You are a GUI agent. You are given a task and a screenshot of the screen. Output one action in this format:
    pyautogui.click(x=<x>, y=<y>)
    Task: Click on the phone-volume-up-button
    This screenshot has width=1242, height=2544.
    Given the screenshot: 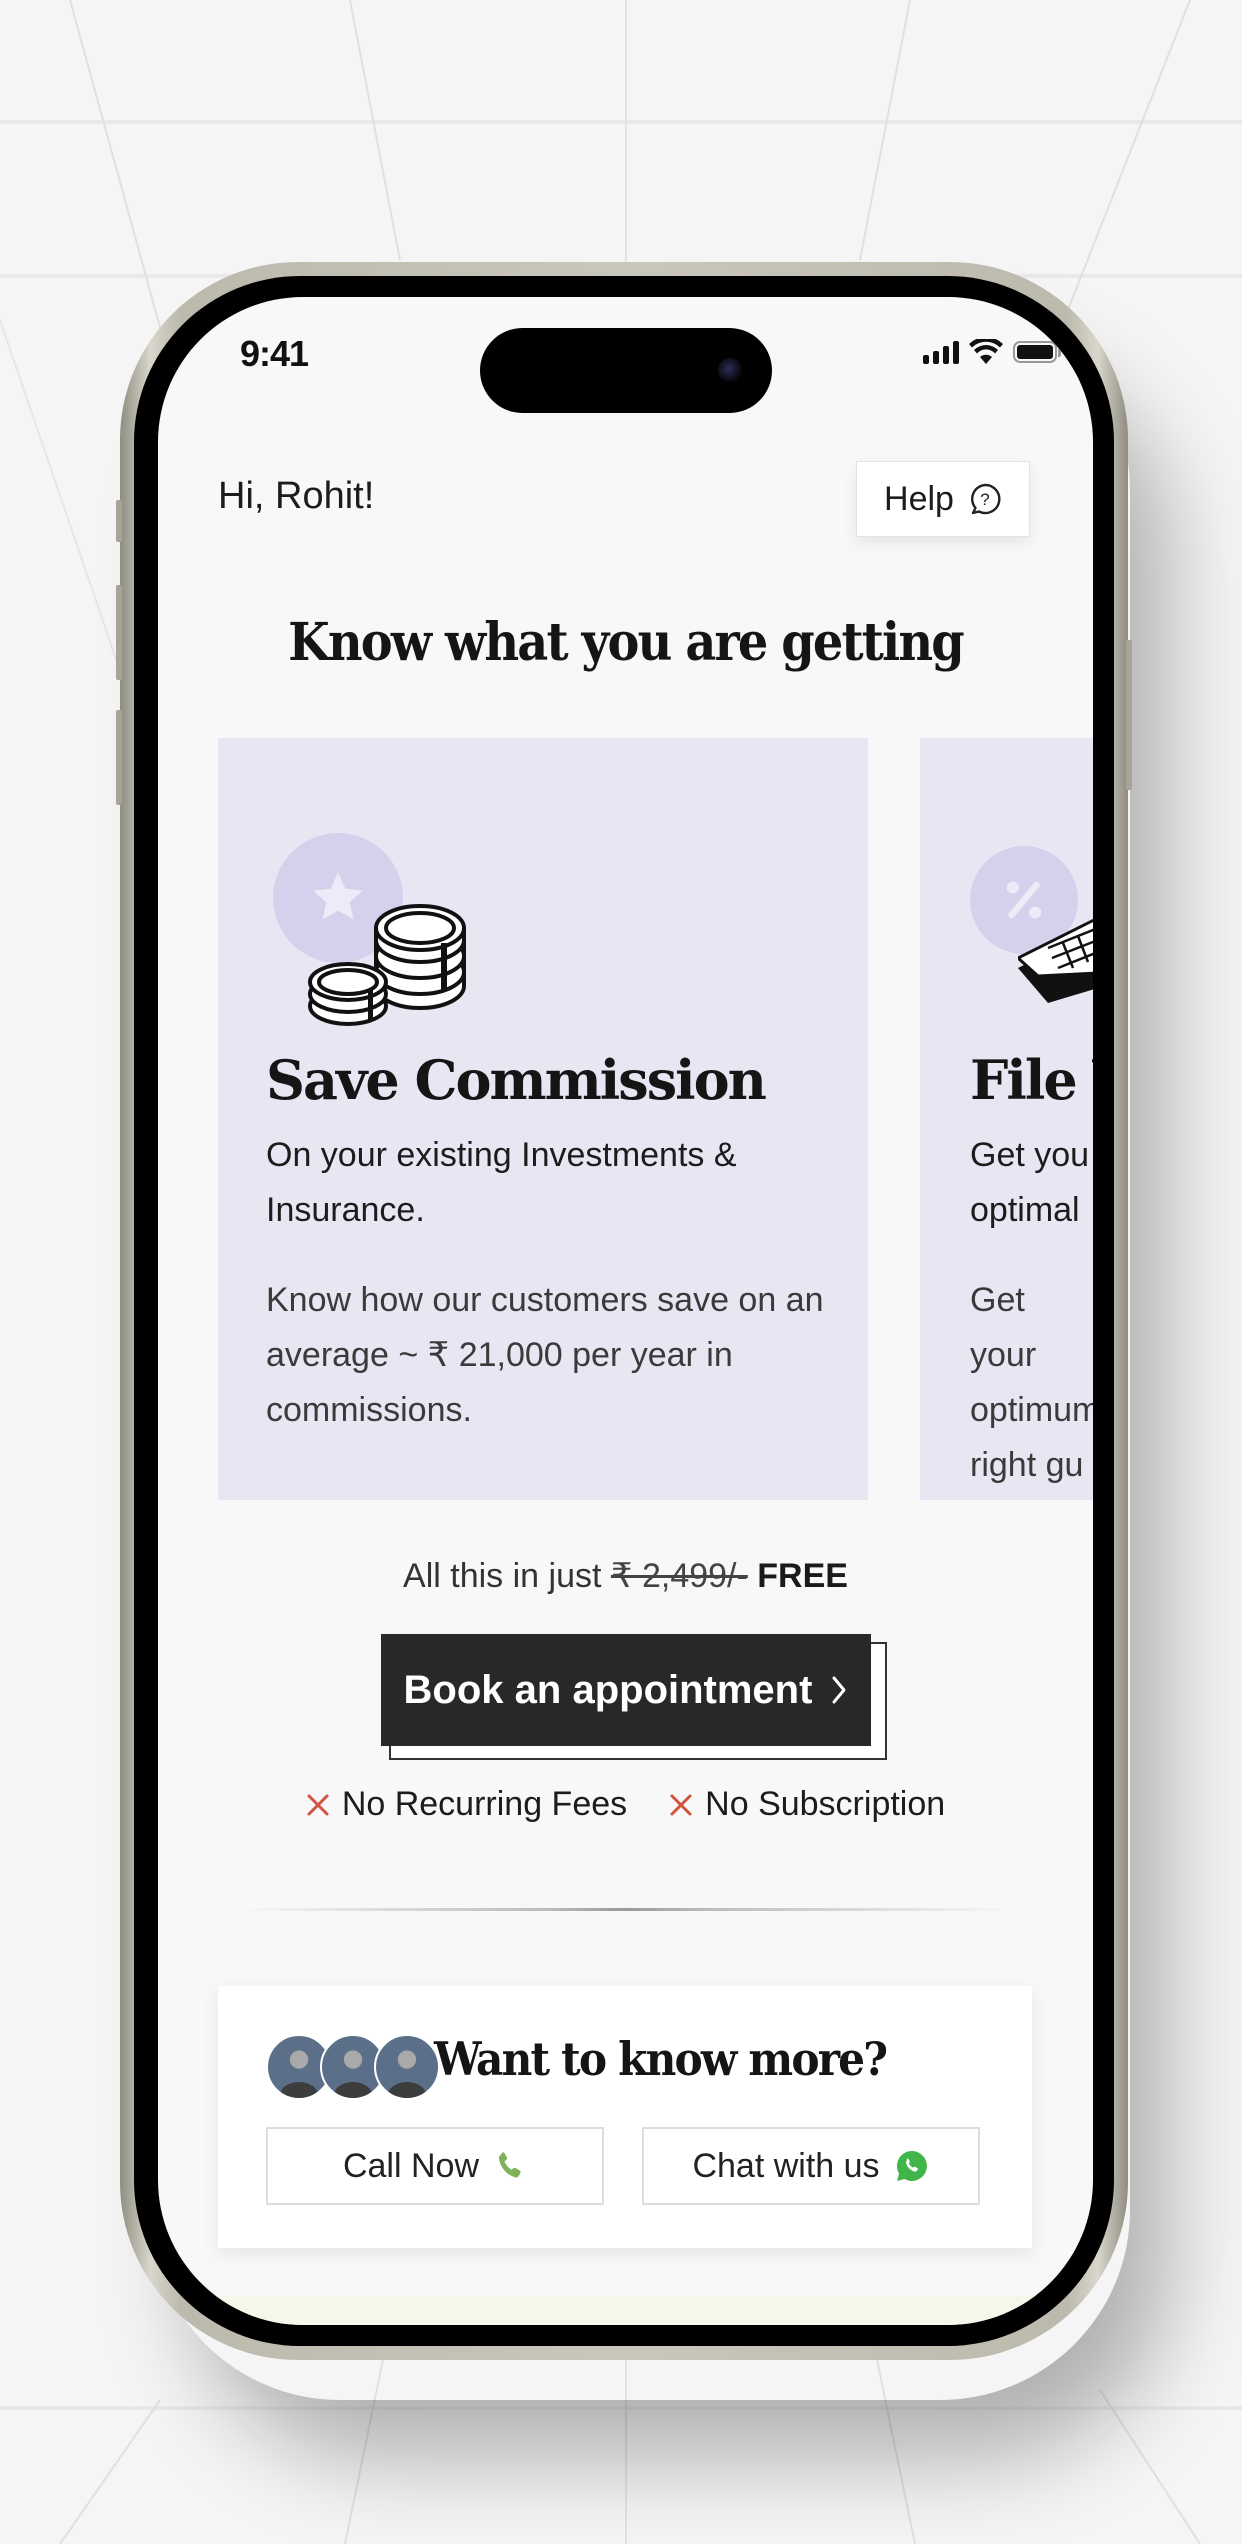 What is the action you would take?
    pyautogui.click(x=119, y=632)
    